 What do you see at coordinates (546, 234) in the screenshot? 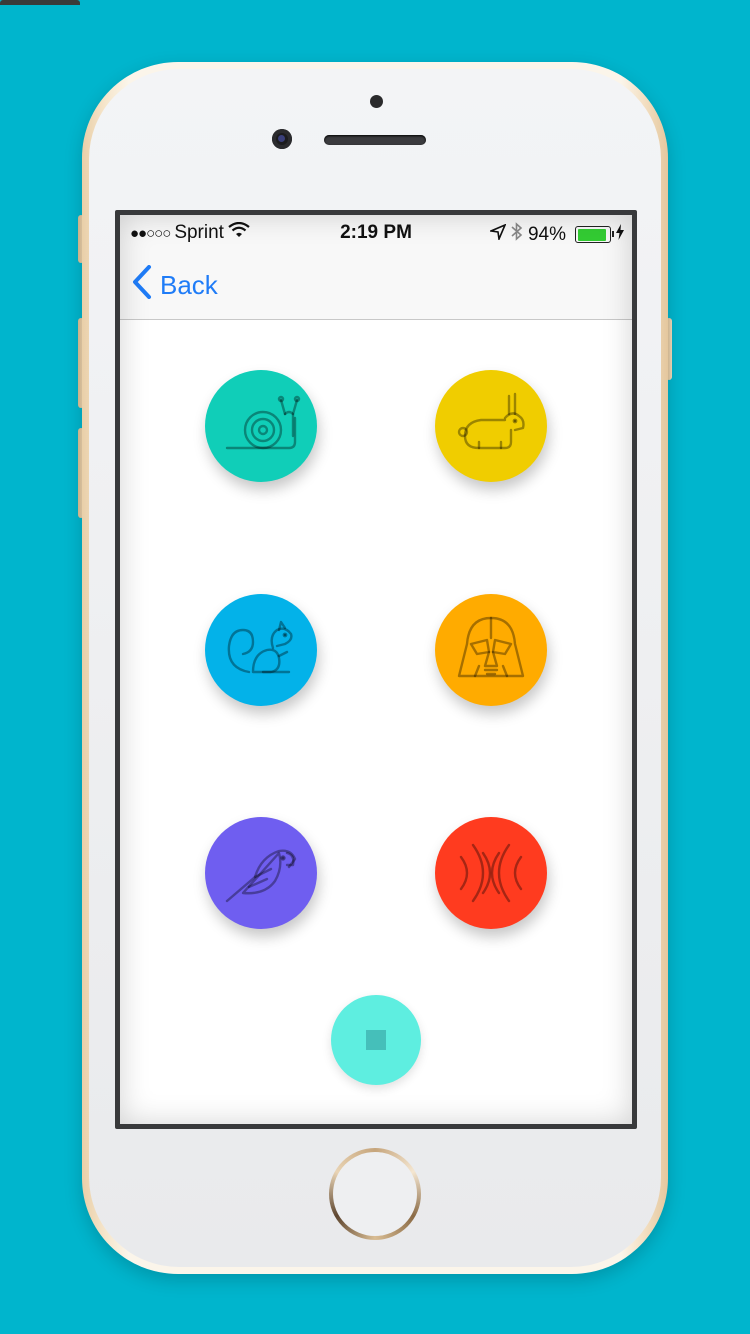
I see `battery-percent: 94%` at bounding box center [546, 234].